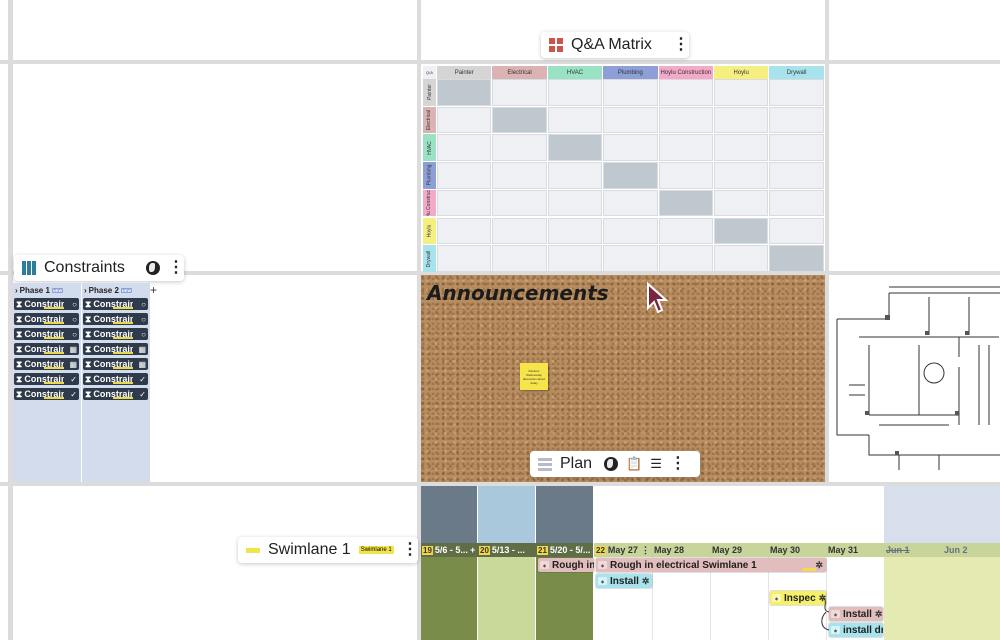  I want to click on task-card: ◆ Install ✲, so click(624, 581).